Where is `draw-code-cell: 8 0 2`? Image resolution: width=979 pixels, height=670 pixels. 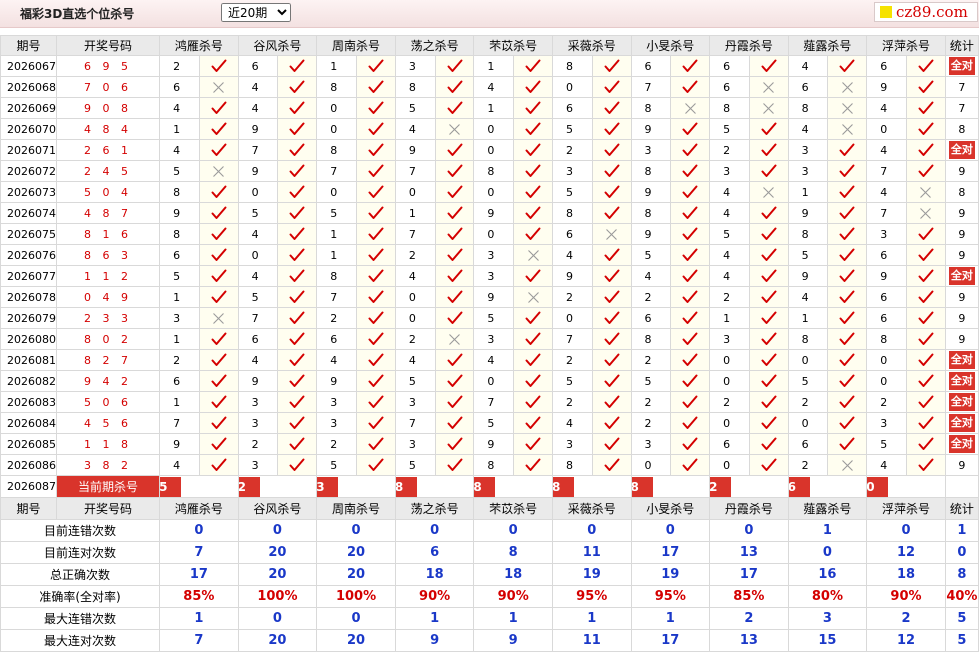 draw-code-cell: 8 0 2 is located at coordinates (108, 339).